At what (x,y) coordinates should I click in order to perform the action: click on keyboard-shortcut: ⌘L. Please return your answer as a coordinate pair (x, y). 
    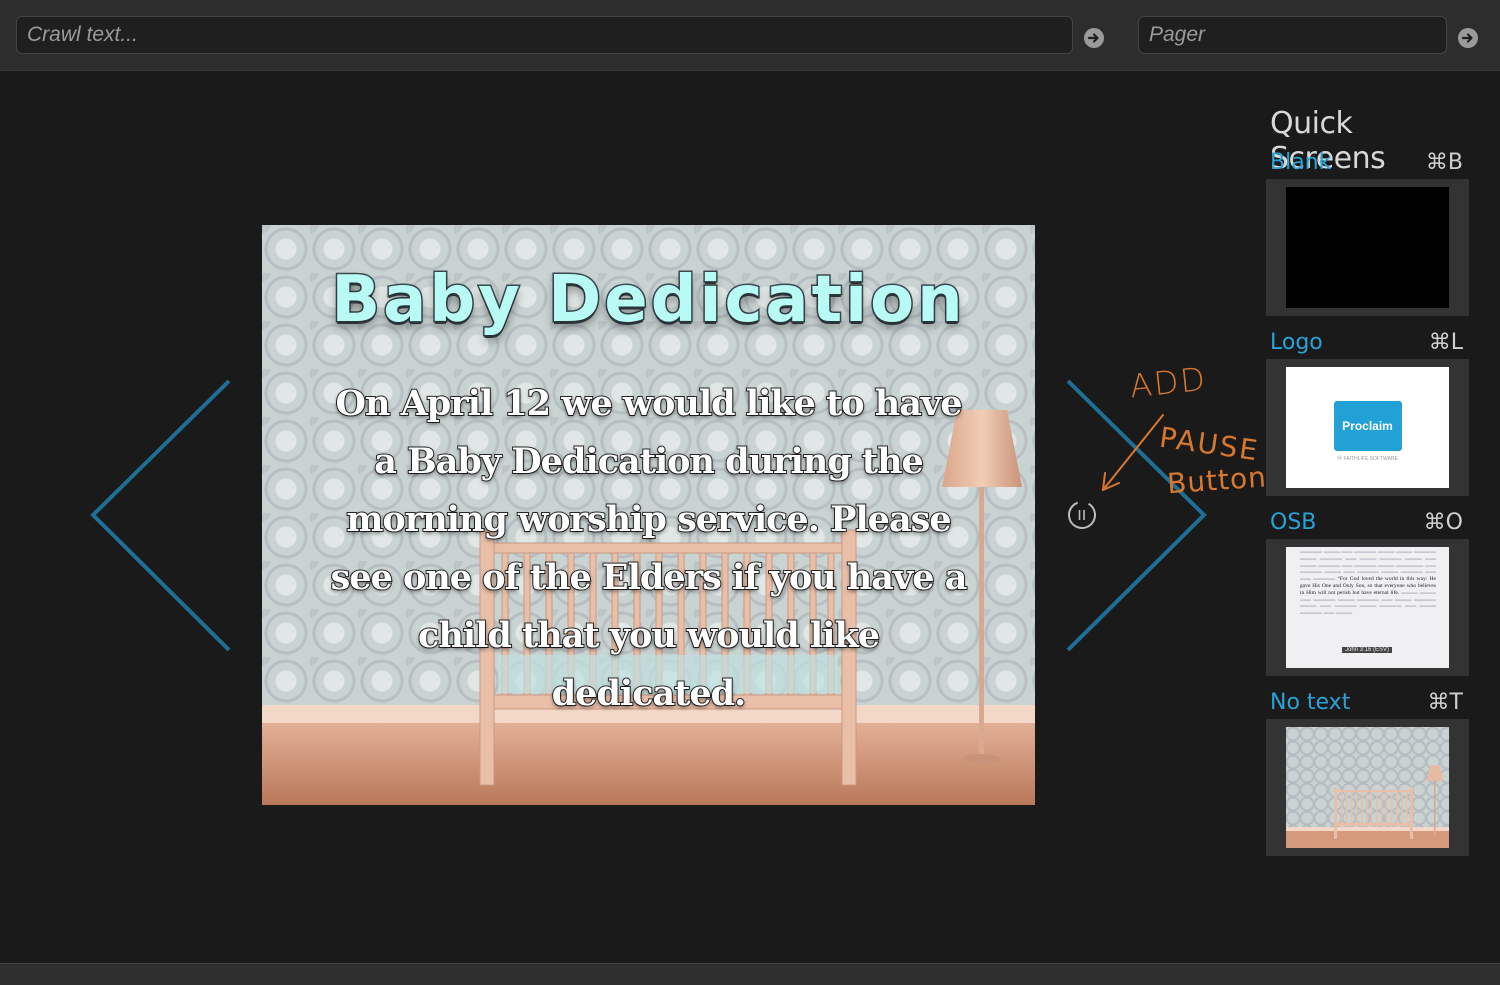
    Looking at the image, I should click on (1445, 342).